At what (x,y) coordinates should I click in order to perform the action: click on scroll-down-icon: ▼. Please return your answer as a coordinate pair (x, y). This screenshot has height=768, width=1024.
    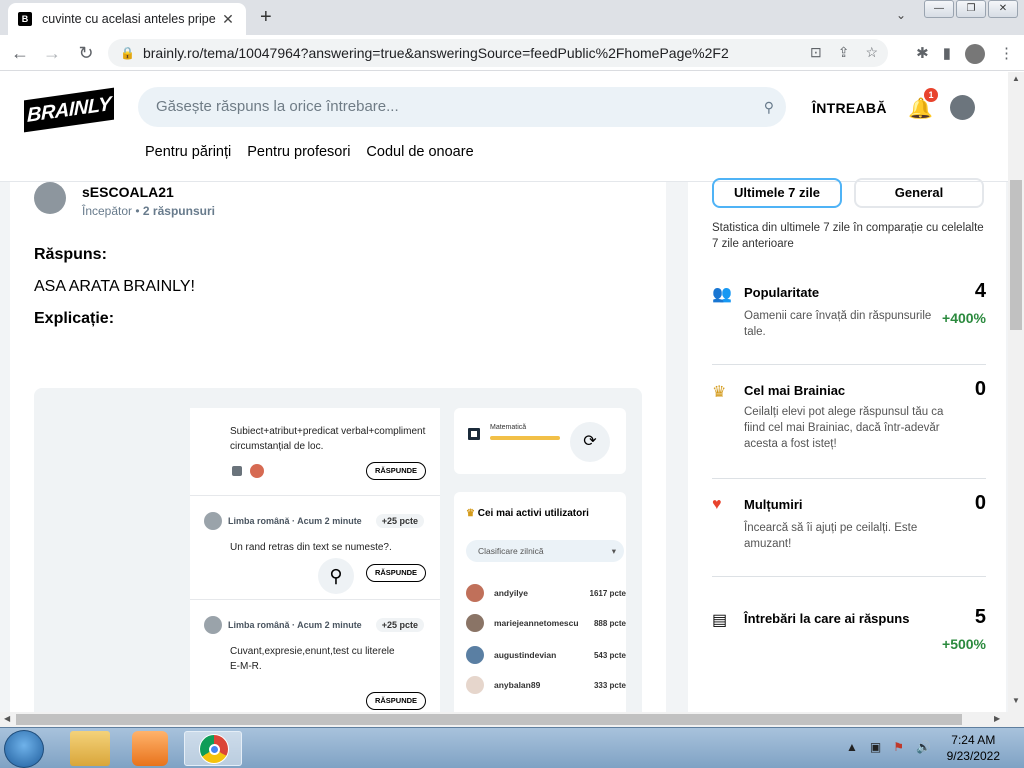
    Looking at the image, I should click on (1016, 700).